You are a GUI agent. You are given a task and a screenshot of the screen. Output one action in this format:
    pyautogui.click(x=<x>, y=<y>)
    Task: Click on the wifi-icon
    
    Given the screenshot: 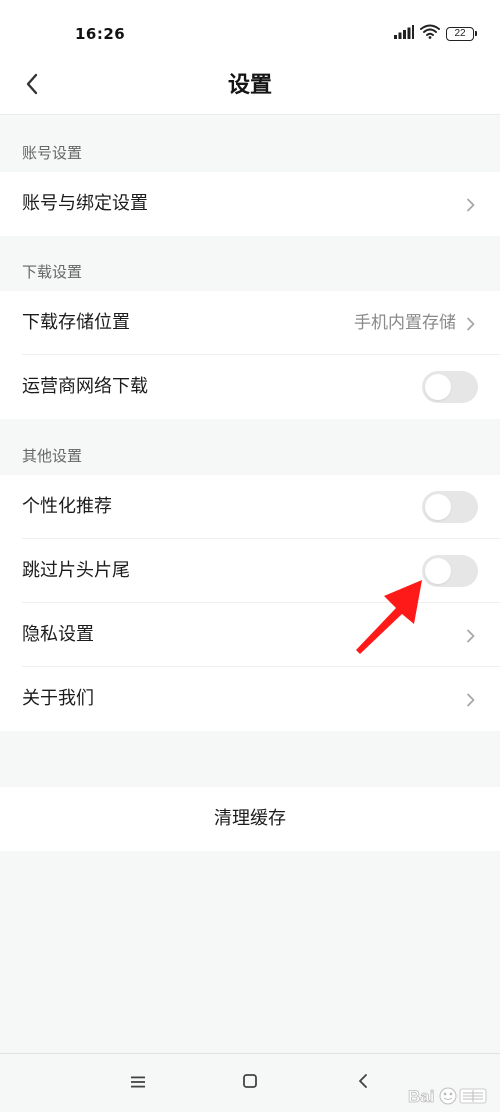 What is the action you would take?
    pyautogui.click(x=430, y=33)
    